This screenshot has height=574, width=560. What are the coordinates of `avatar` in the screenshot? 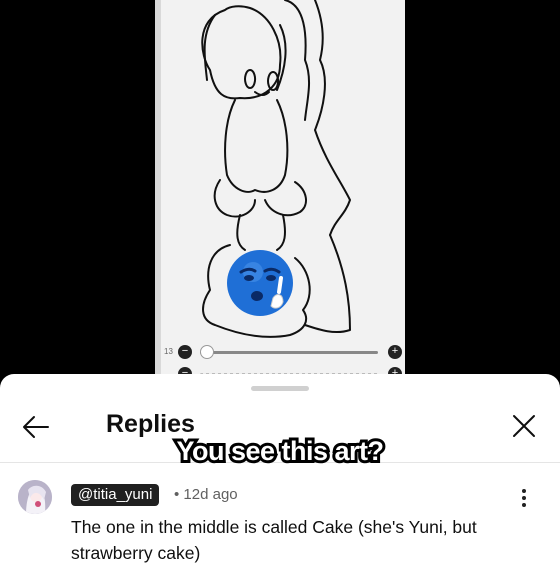 It's located at (35, 497).